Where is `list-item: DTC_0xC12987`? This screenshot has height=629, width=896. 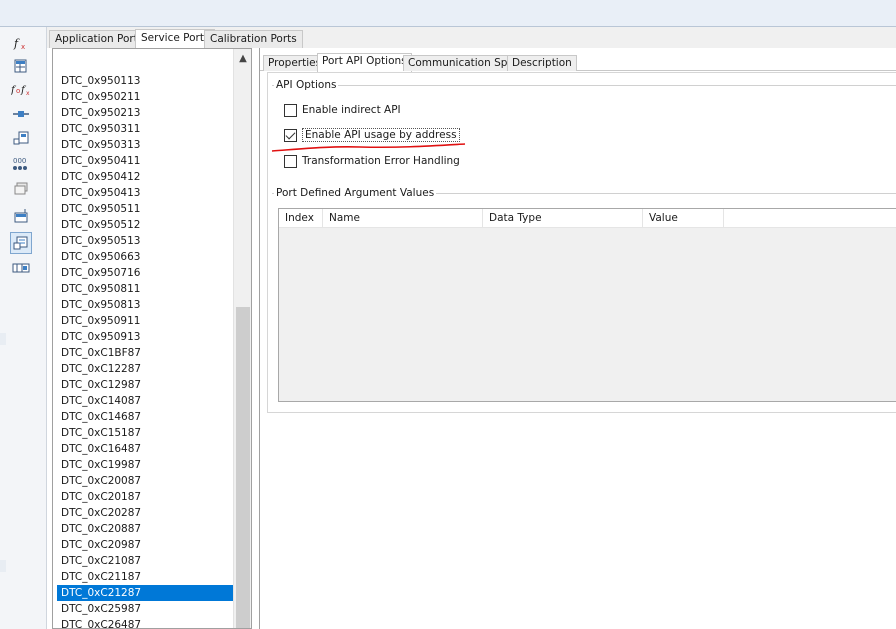
list-item: DTC_0xC12987 is located at coordinates (145, 385).